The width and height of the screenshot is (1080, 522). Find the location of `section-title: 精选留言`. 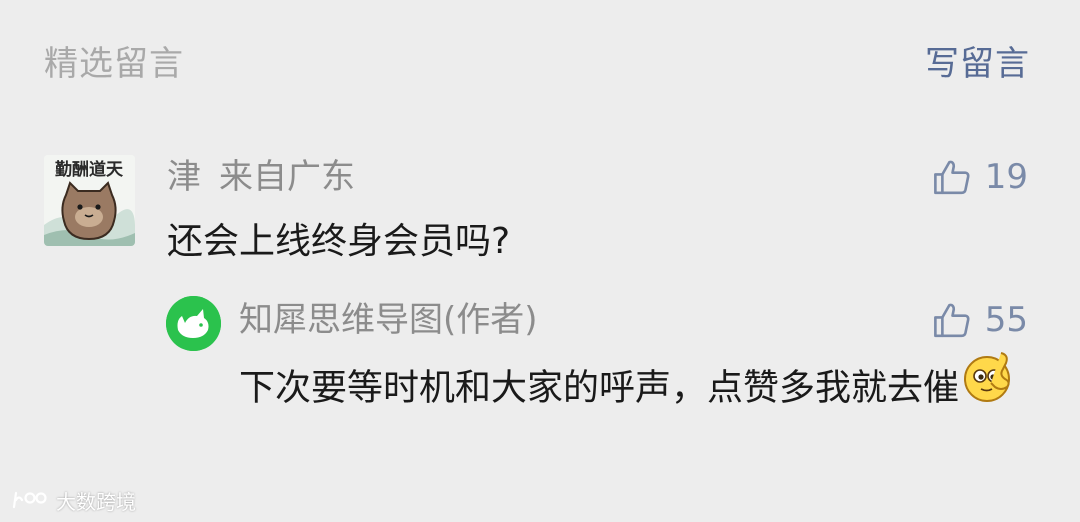

section-title: 精选留言 is located at coordinates (114, 64).